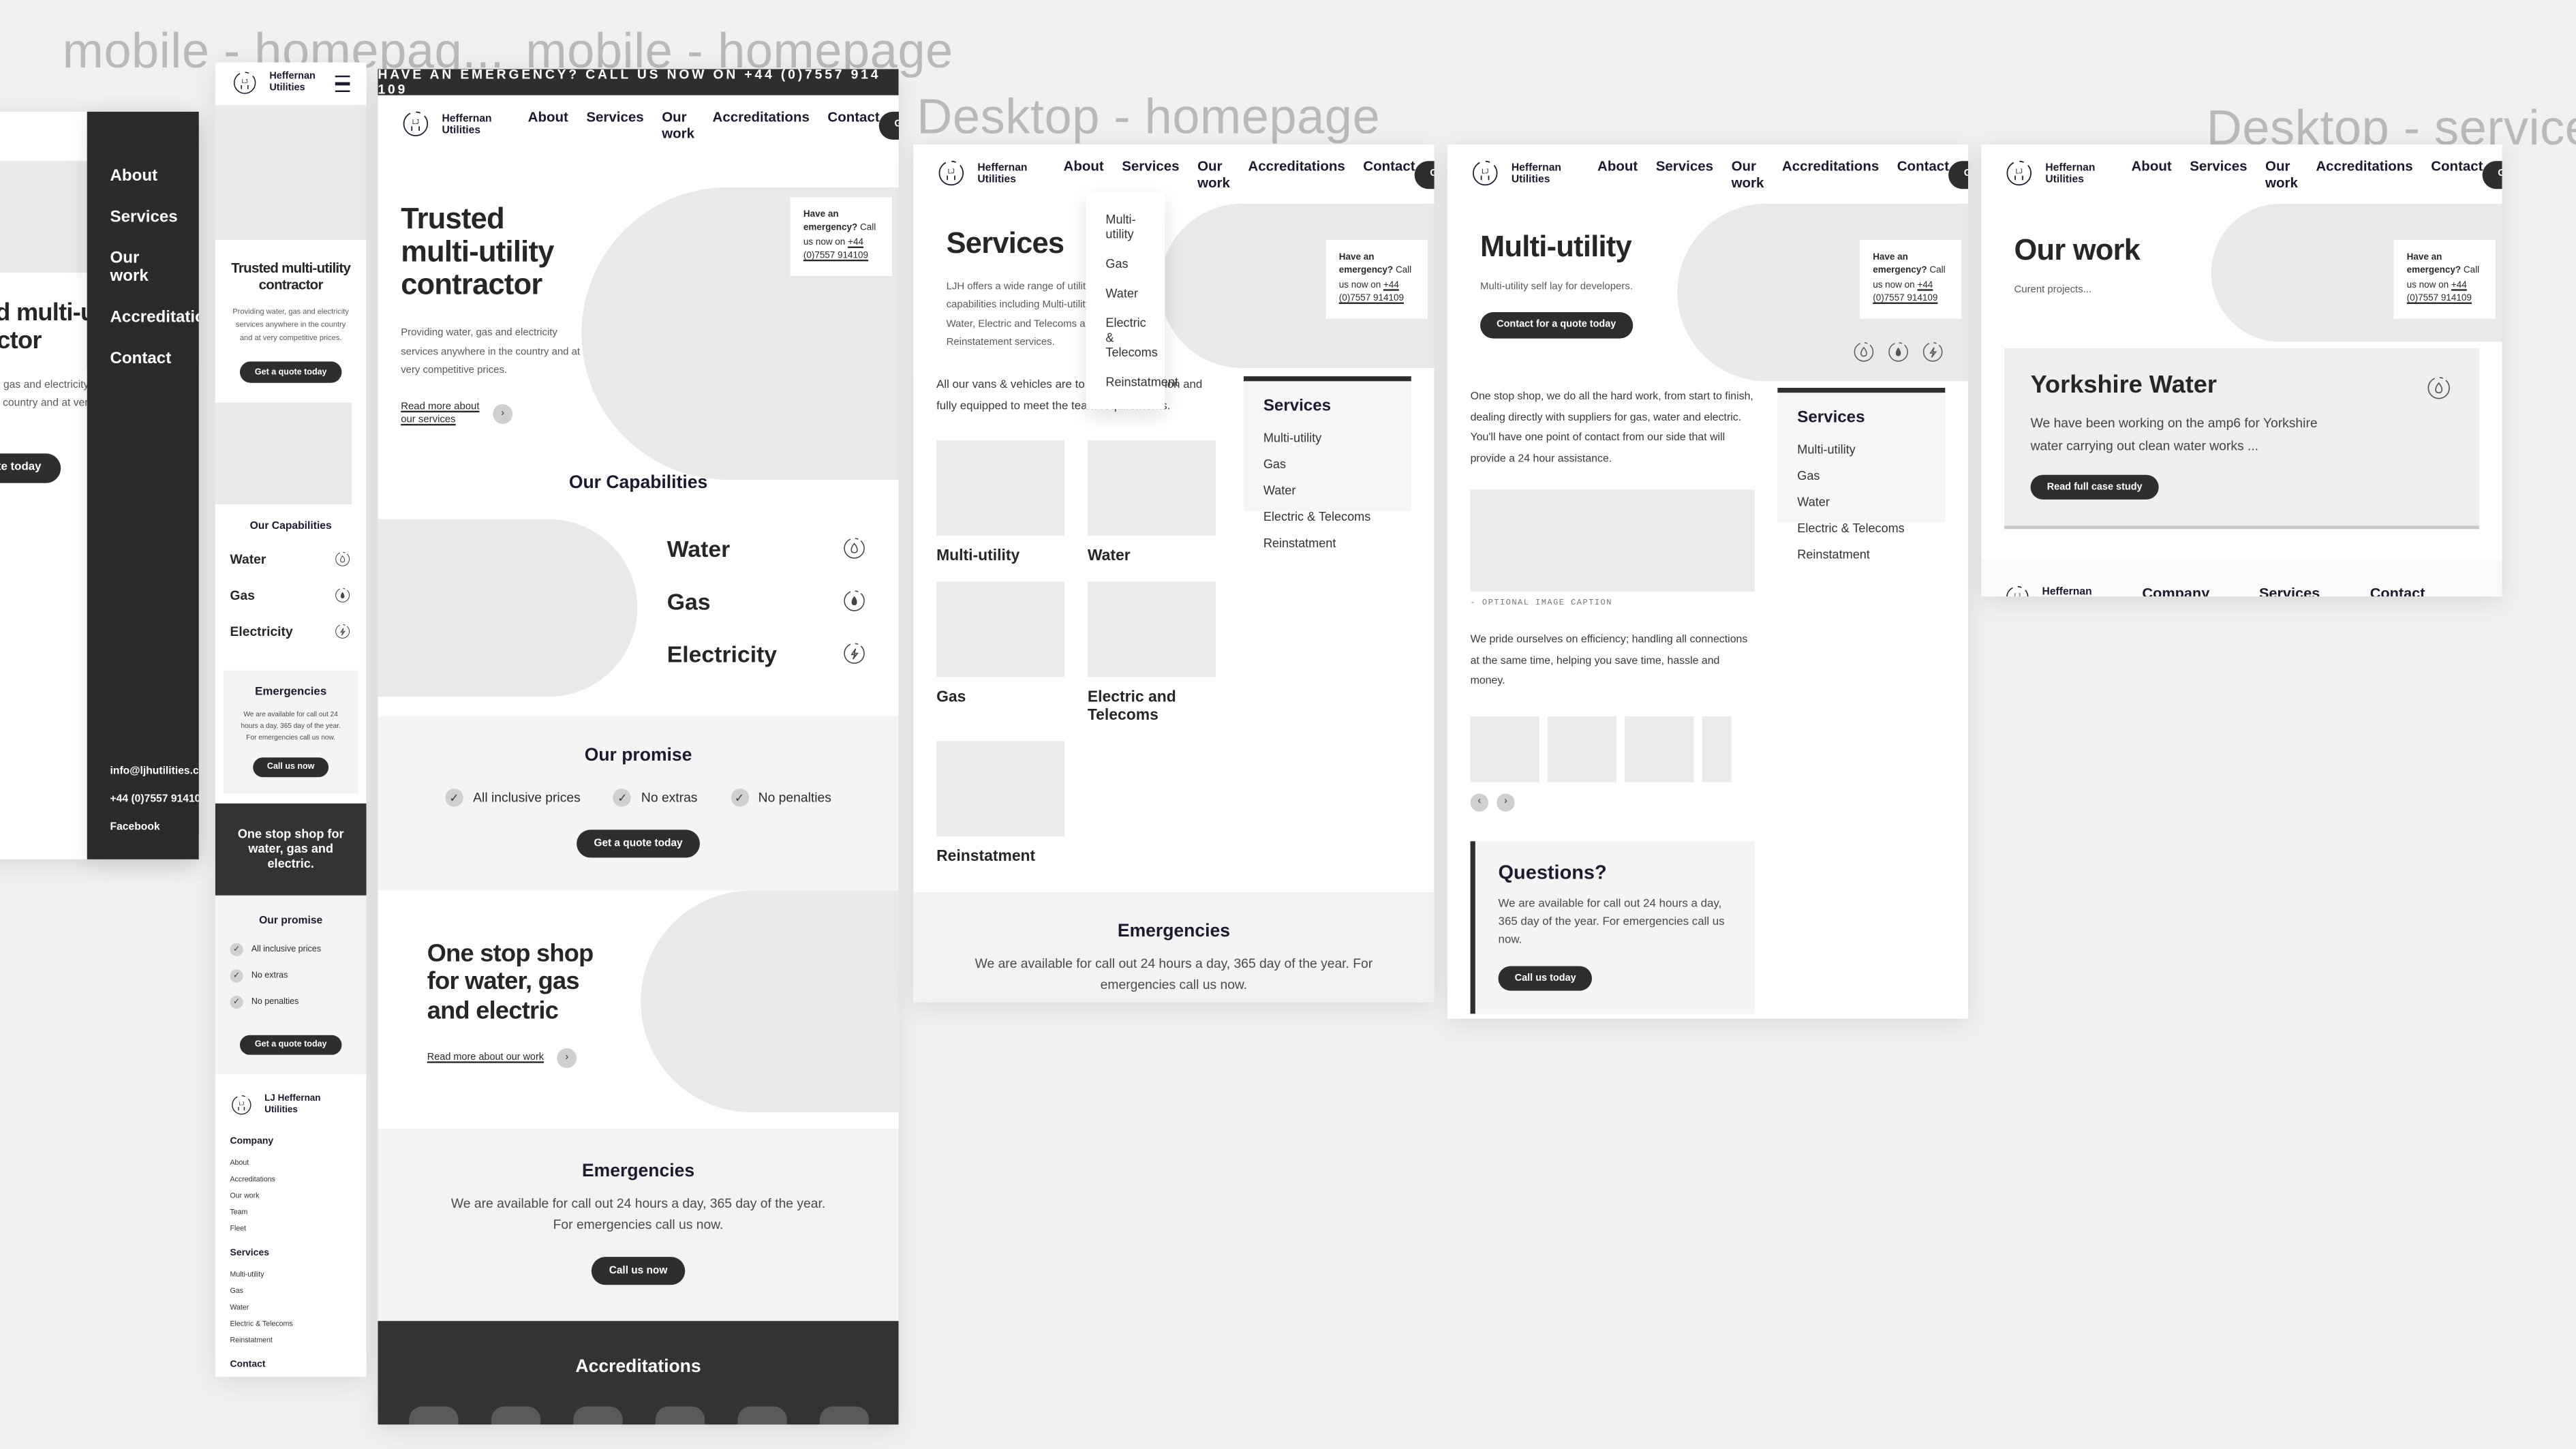 This screenshot has height=1449, width=2576. Describe the element at coordinates (1125, 227) in the screenshot. I see `dropdown-item-multi-utility: Multi-utility` at that location.